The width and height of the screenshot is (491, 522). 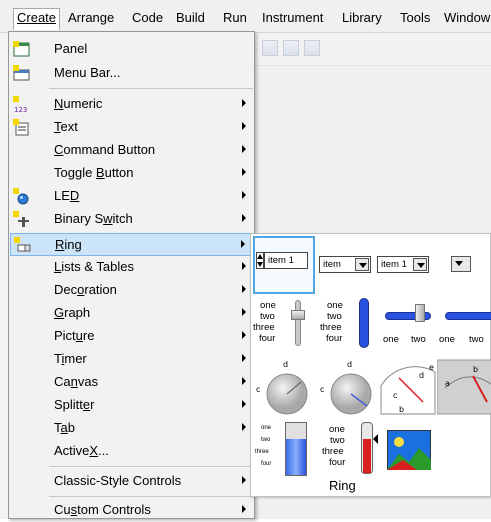 What do you see at coordinates (431, 367) in the screenshot?
I see `svg-text: e` at bounding box center [431, 367].